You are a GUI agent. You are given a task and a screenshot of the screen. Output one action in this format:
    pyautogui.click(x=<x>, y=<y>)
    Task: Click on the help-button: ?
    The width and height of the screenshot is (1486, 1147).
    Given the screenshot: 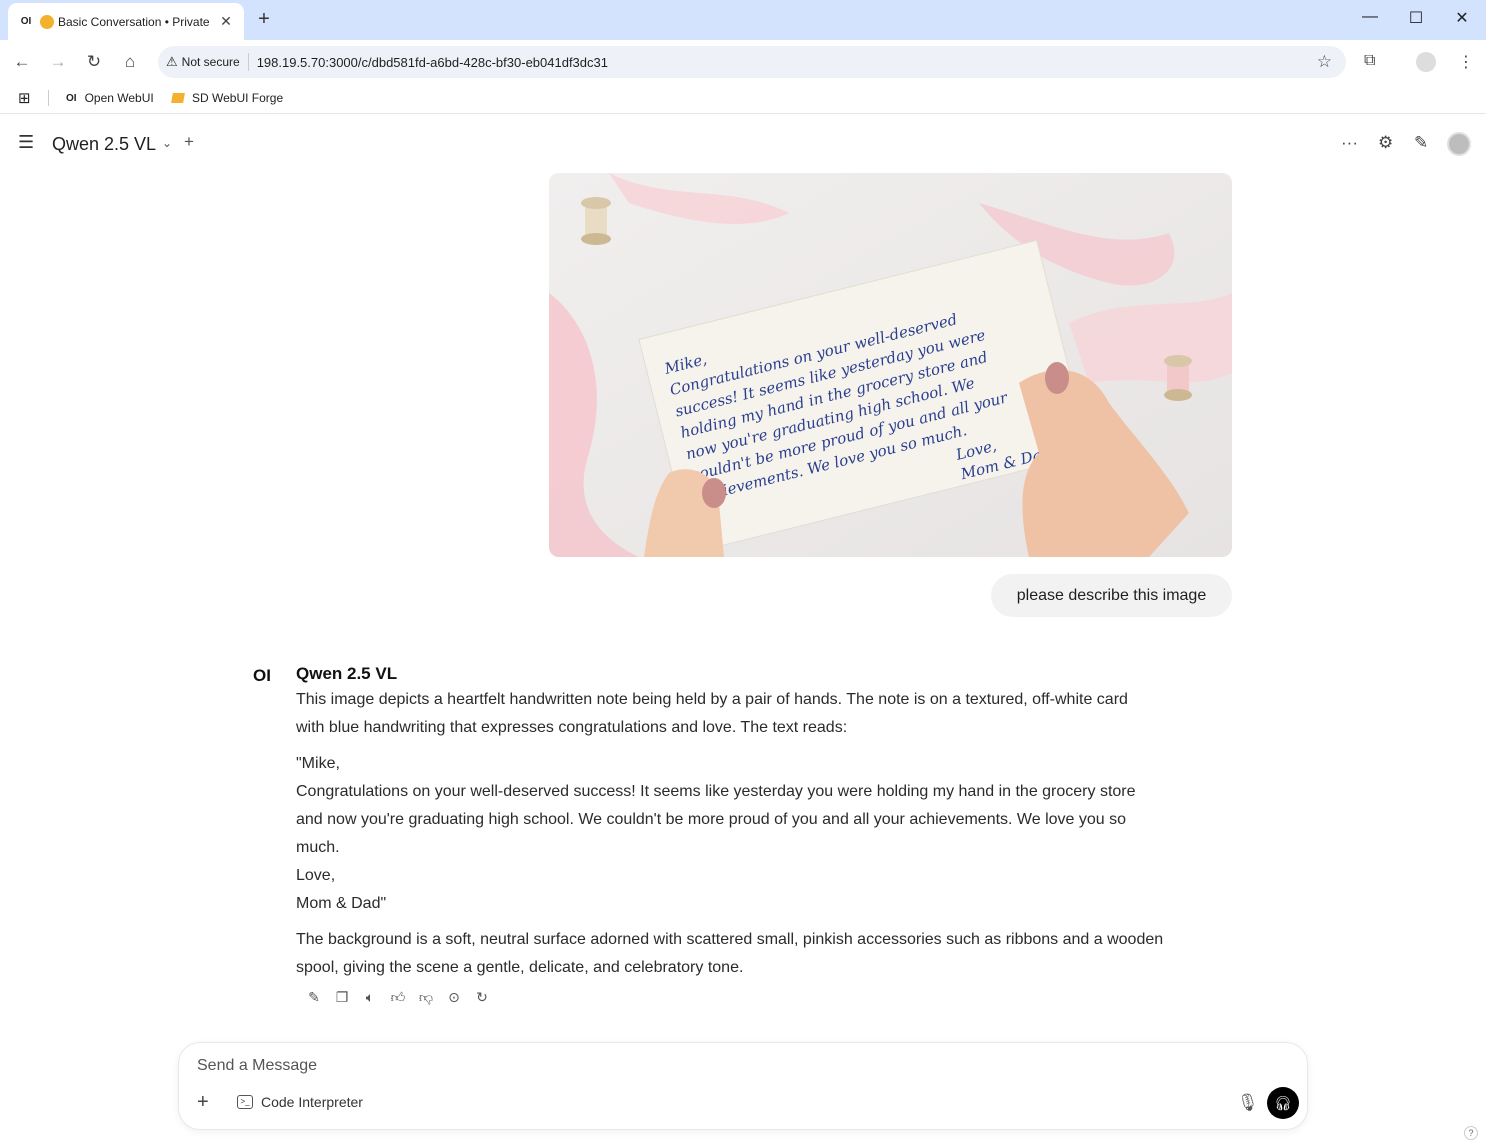 What is the action you would take?
    pyautogui.click(x=1471, y=1133)
    